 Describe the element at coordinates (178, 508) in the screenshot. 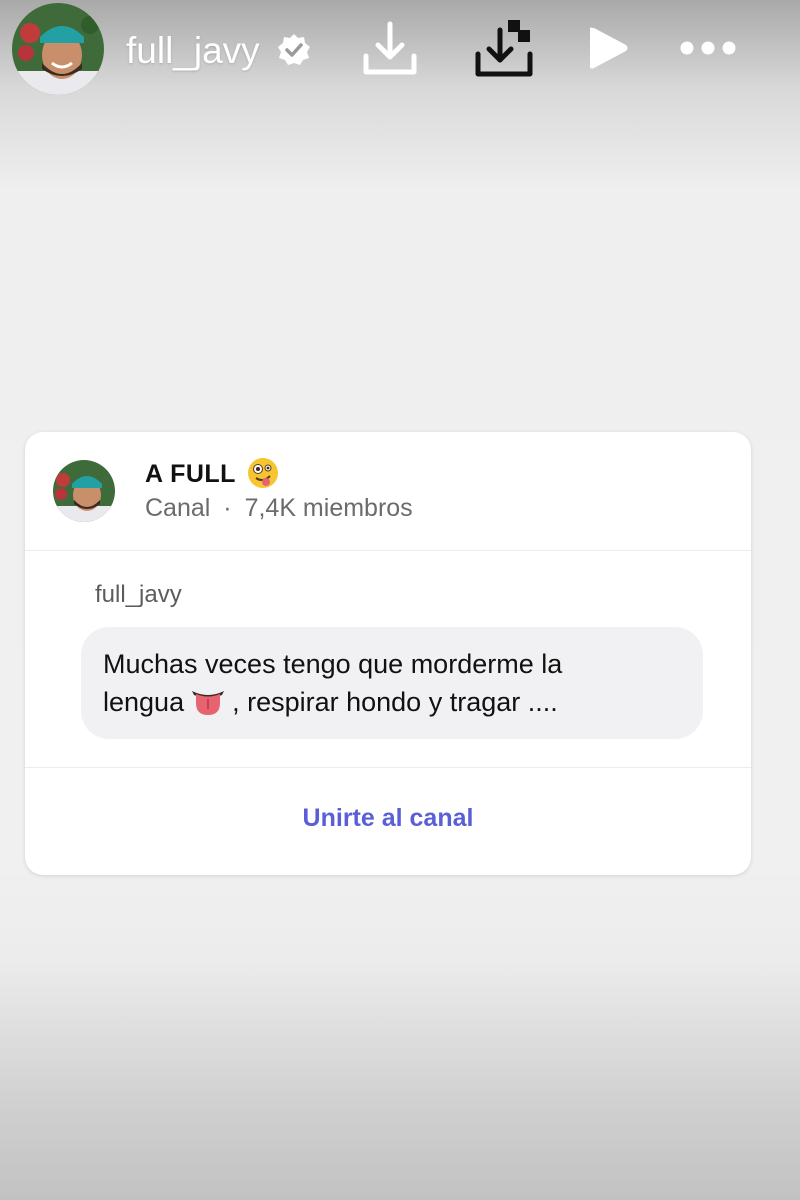

I see `channel-type: Canal` at that location.